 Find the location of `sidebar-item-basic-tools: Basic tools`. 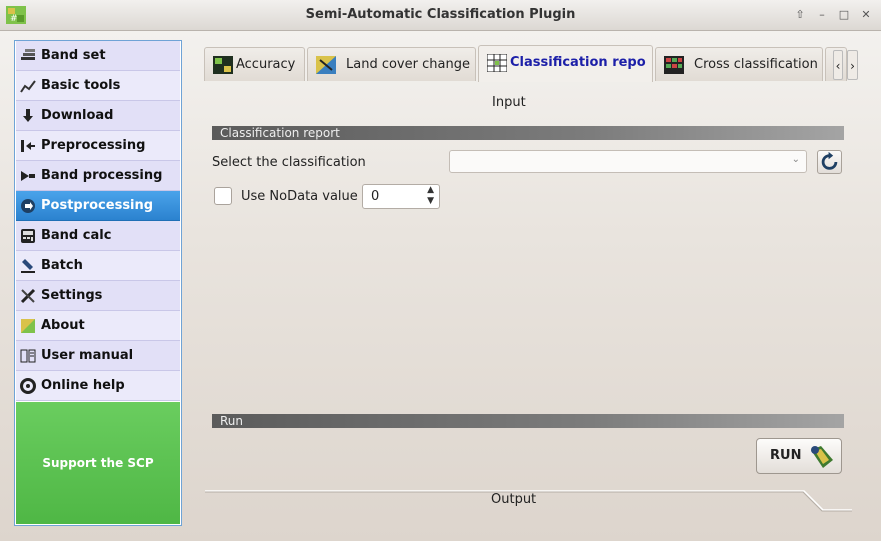

sidebar-item-basic-tools: Basic tools is located at coordinates (98, 86).